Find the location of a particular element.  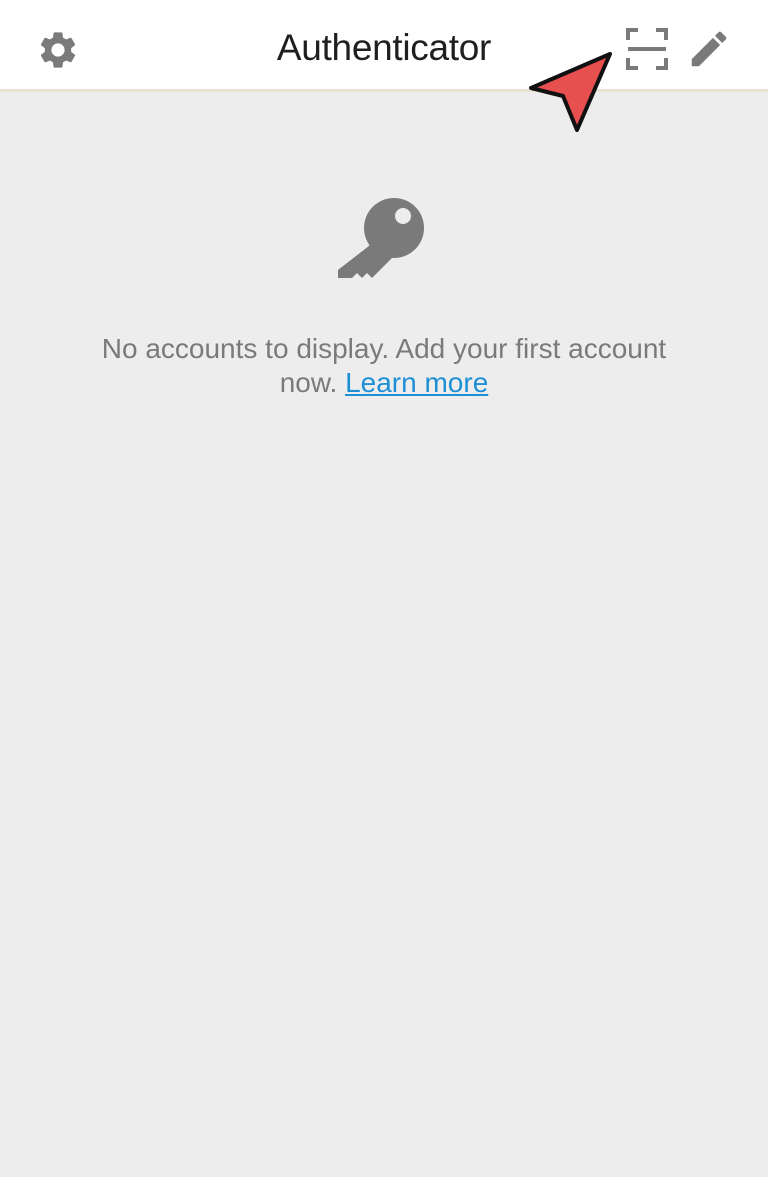

app-header: Authenticator is located at coordinates (384, 46).